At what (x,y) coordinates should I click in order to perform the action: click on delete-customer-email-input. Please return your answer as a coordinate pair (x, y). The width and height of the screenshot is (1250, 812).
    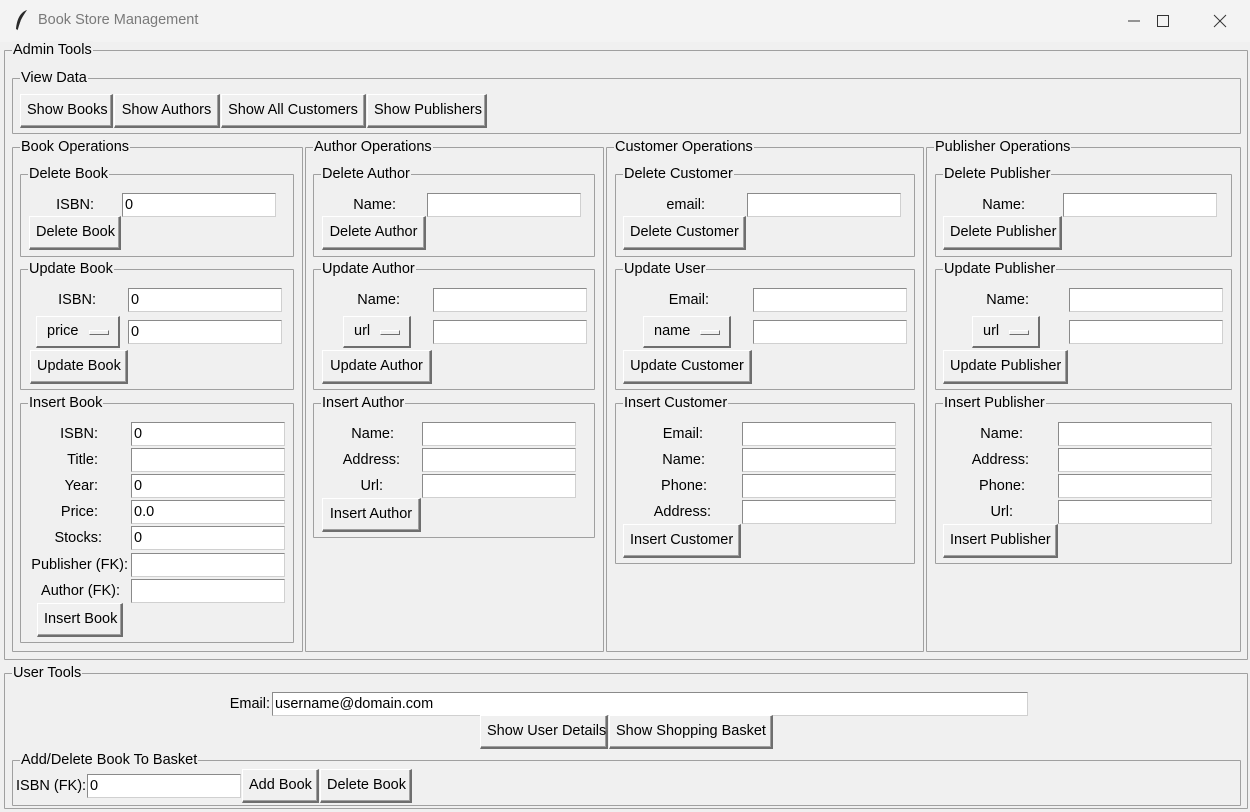
    Looking at the image, I should click on (824, 205).